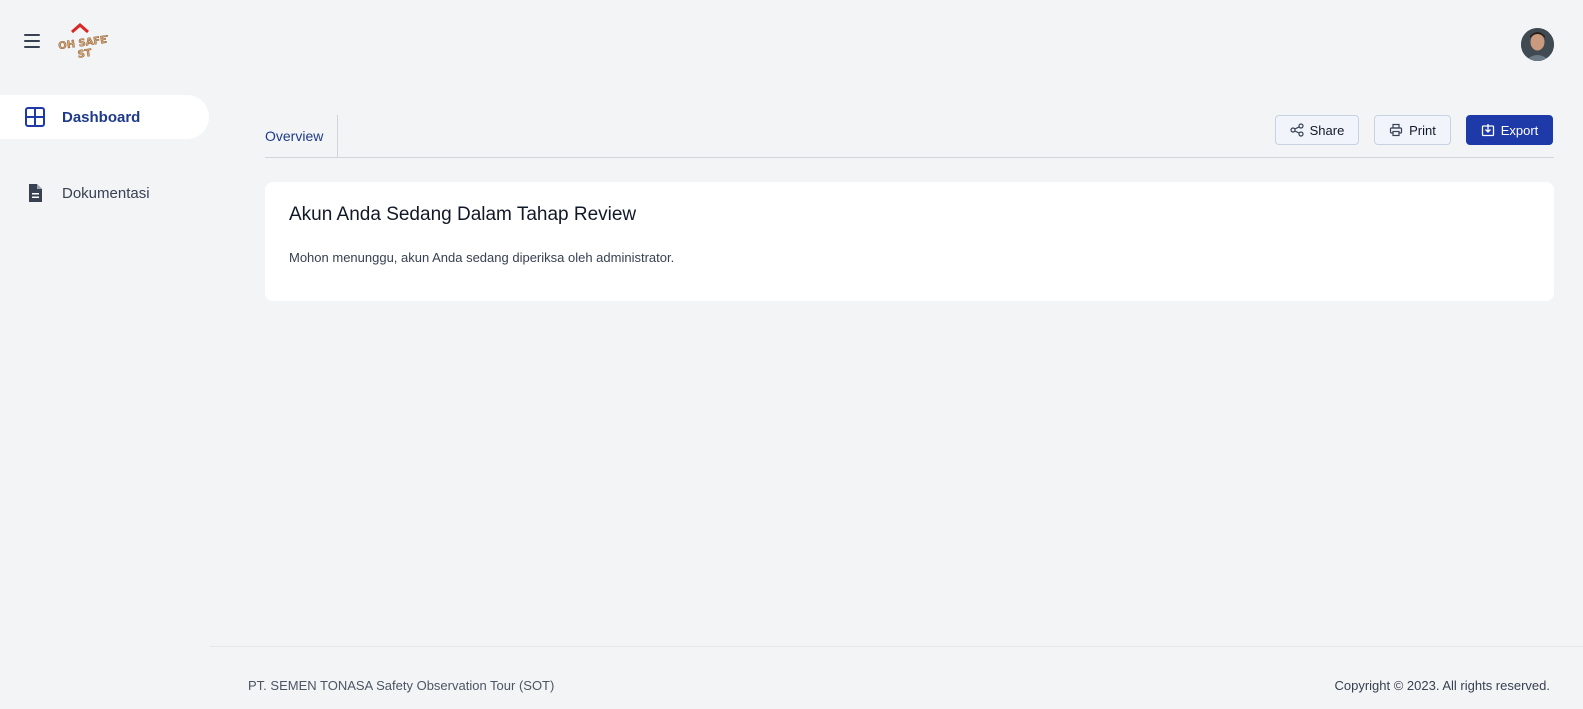  Describe the element at coordinates (1537, 44) in the screenshot. I see `user-avatar` at that location.